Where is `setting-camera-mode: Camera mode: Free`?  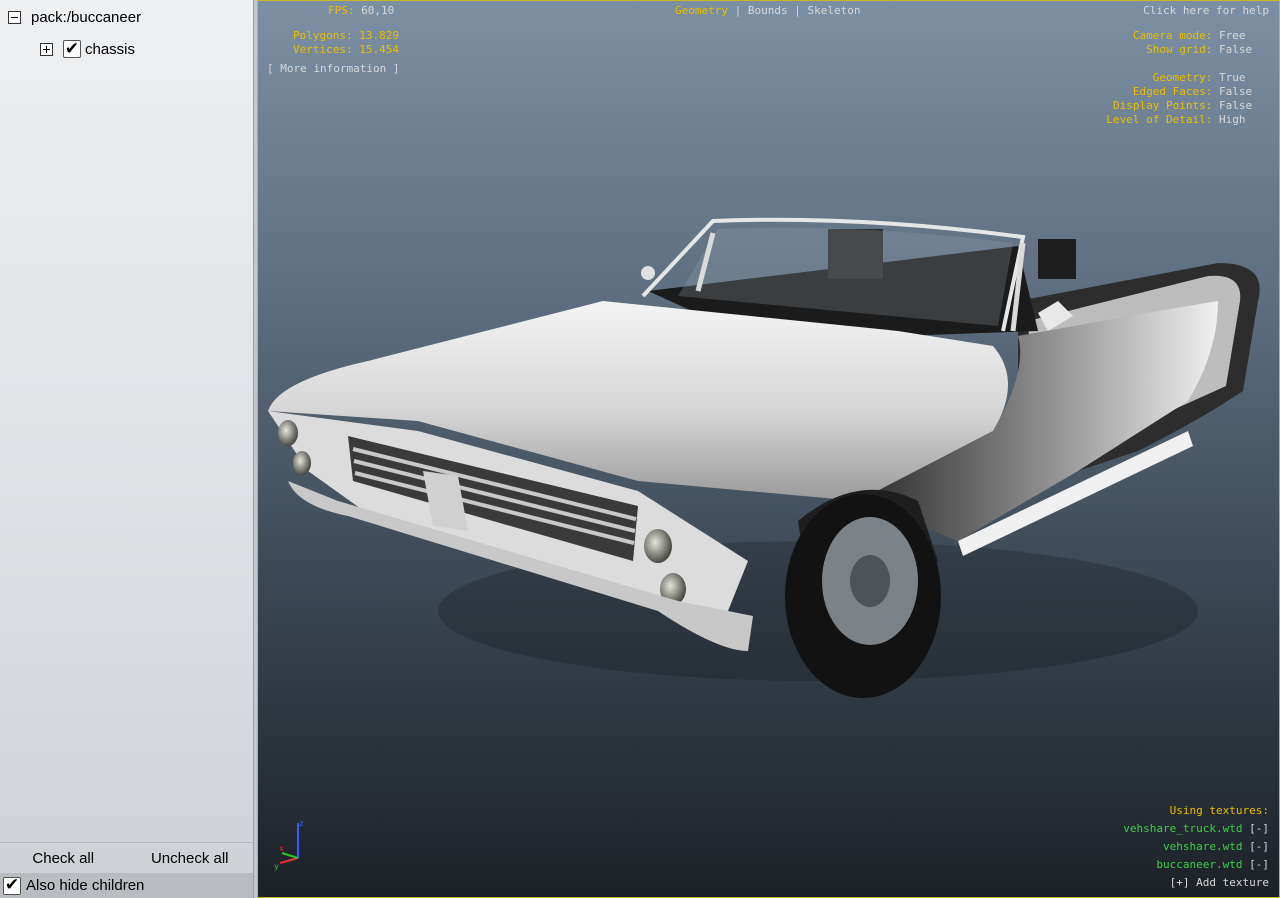 setting-camera-mode: Camera mode: Free is located at coordinates (1193, 36).